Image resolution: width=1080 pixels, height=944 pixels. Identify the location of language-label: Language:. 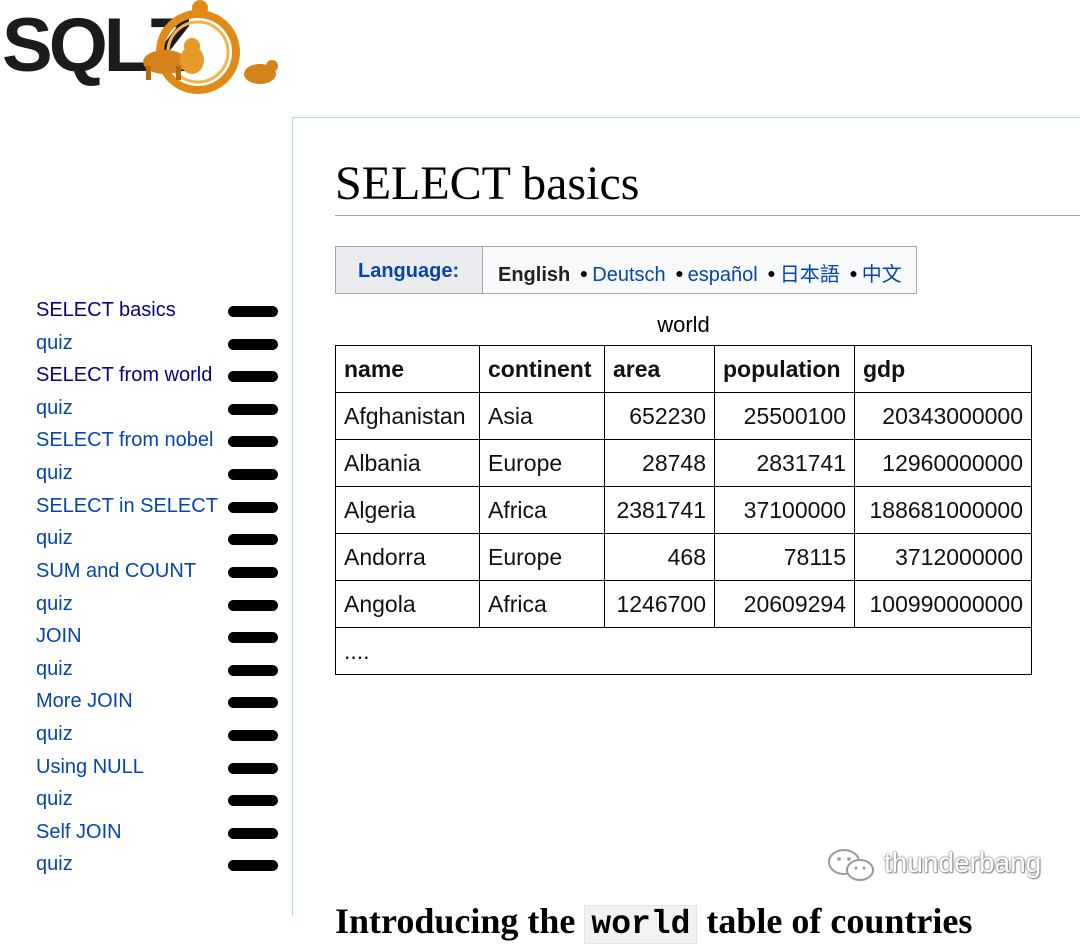
(408, 271).